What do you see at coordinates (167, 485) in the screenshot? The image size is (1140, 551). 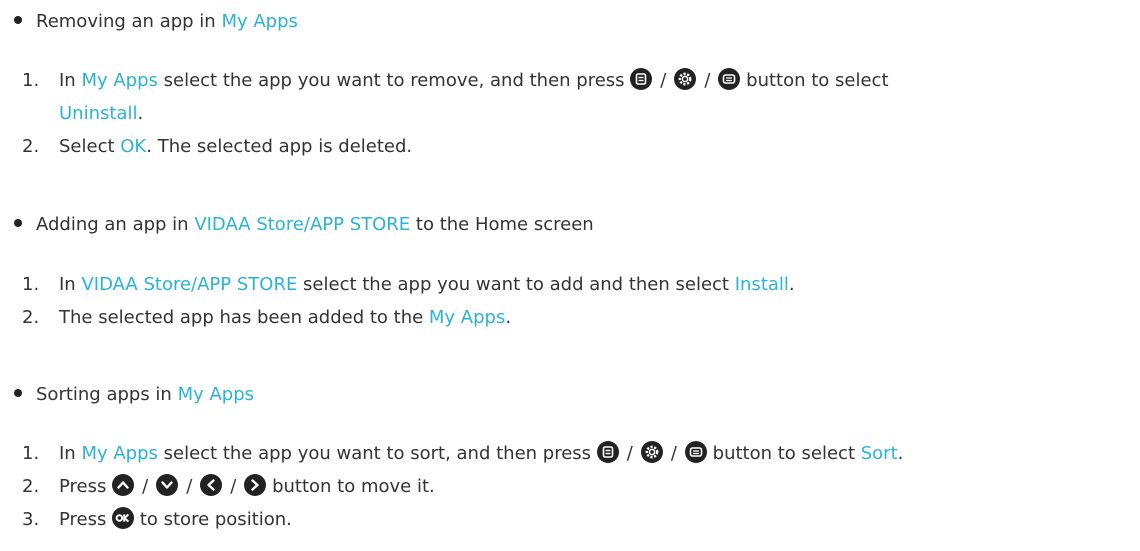 I see `arrow-down-icon` at bounding box center [167, 485].